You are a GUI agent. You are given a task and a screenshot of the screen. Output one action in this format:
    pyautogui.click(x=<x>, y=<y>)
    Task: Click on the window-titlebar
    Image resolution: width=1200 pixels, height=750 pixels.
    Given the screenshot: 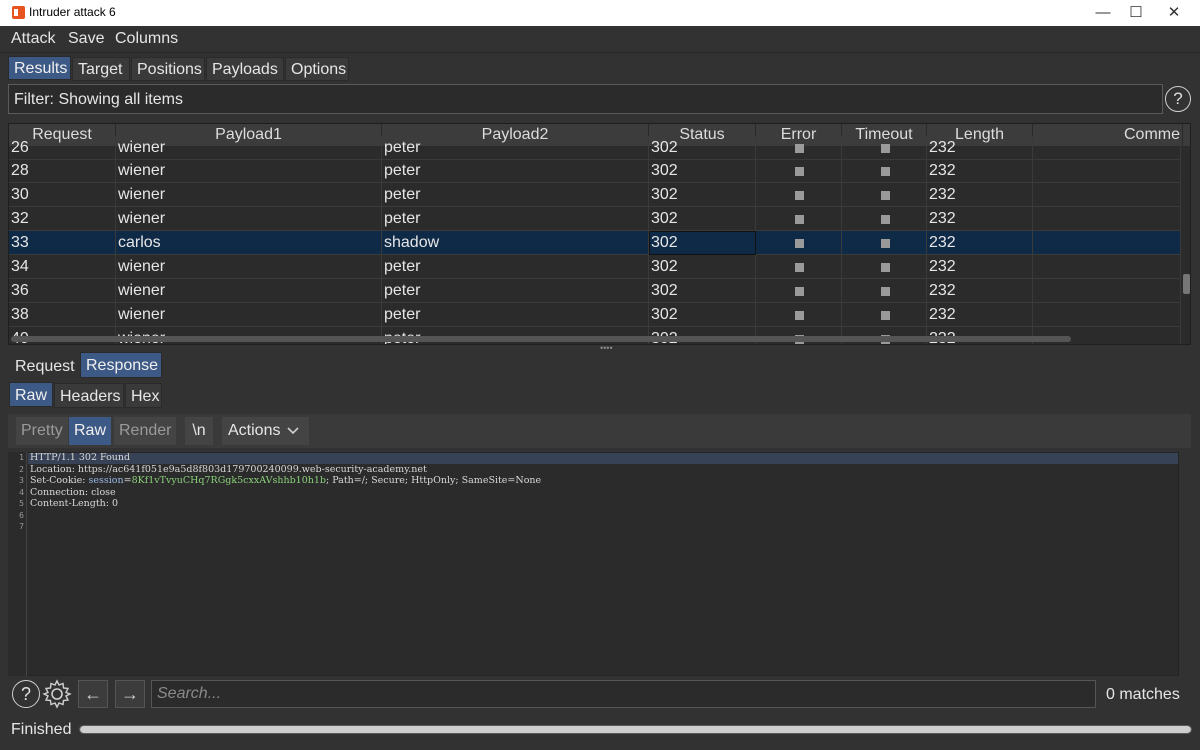 What is the action you would take?
    pyautogui.click(x=600, y=13)
    